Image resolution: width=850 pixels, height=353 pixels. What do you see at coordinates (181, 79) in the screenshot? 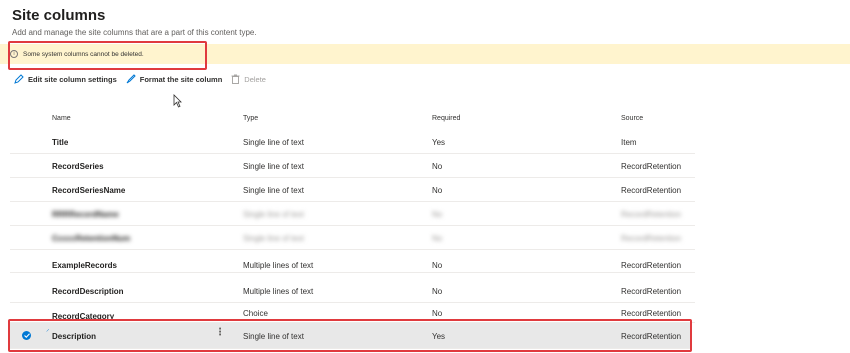
I see `format-site-column-label: Format the site column` at bounding box center [181, 79].